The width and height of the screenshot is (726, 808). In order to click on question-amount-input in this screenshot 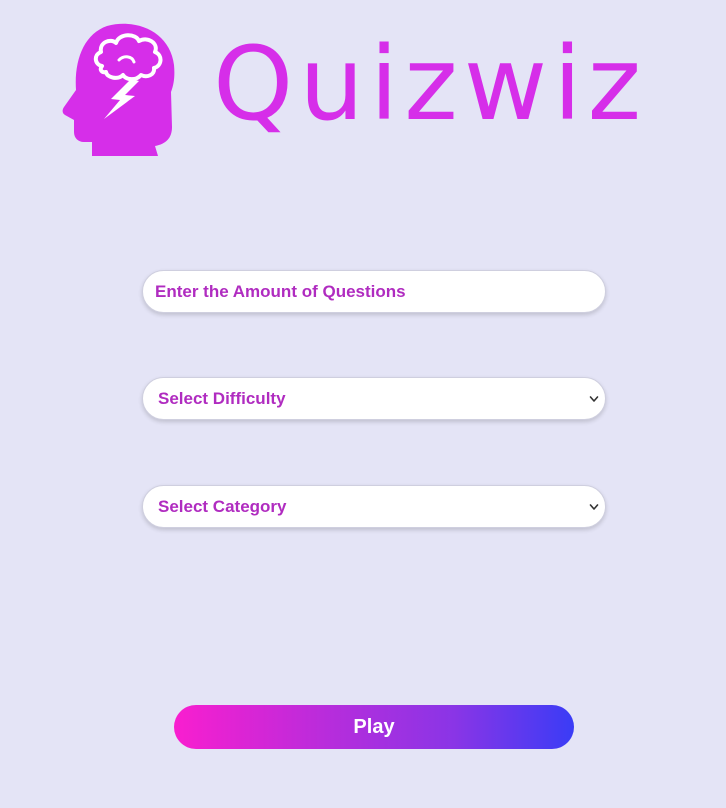, I will do `click(374, 291)`.